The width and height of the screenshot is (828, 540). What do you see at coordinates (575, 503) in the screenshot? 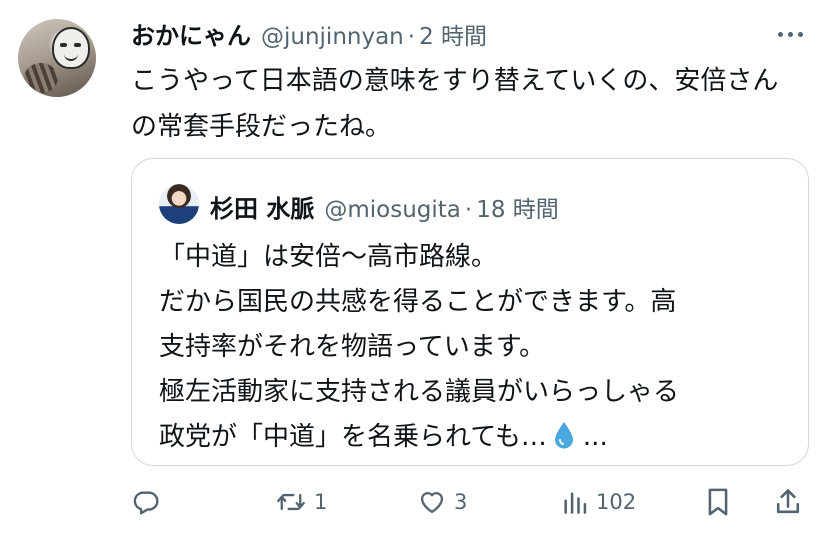
I see `views-icon` at bounding box center [575, 503].